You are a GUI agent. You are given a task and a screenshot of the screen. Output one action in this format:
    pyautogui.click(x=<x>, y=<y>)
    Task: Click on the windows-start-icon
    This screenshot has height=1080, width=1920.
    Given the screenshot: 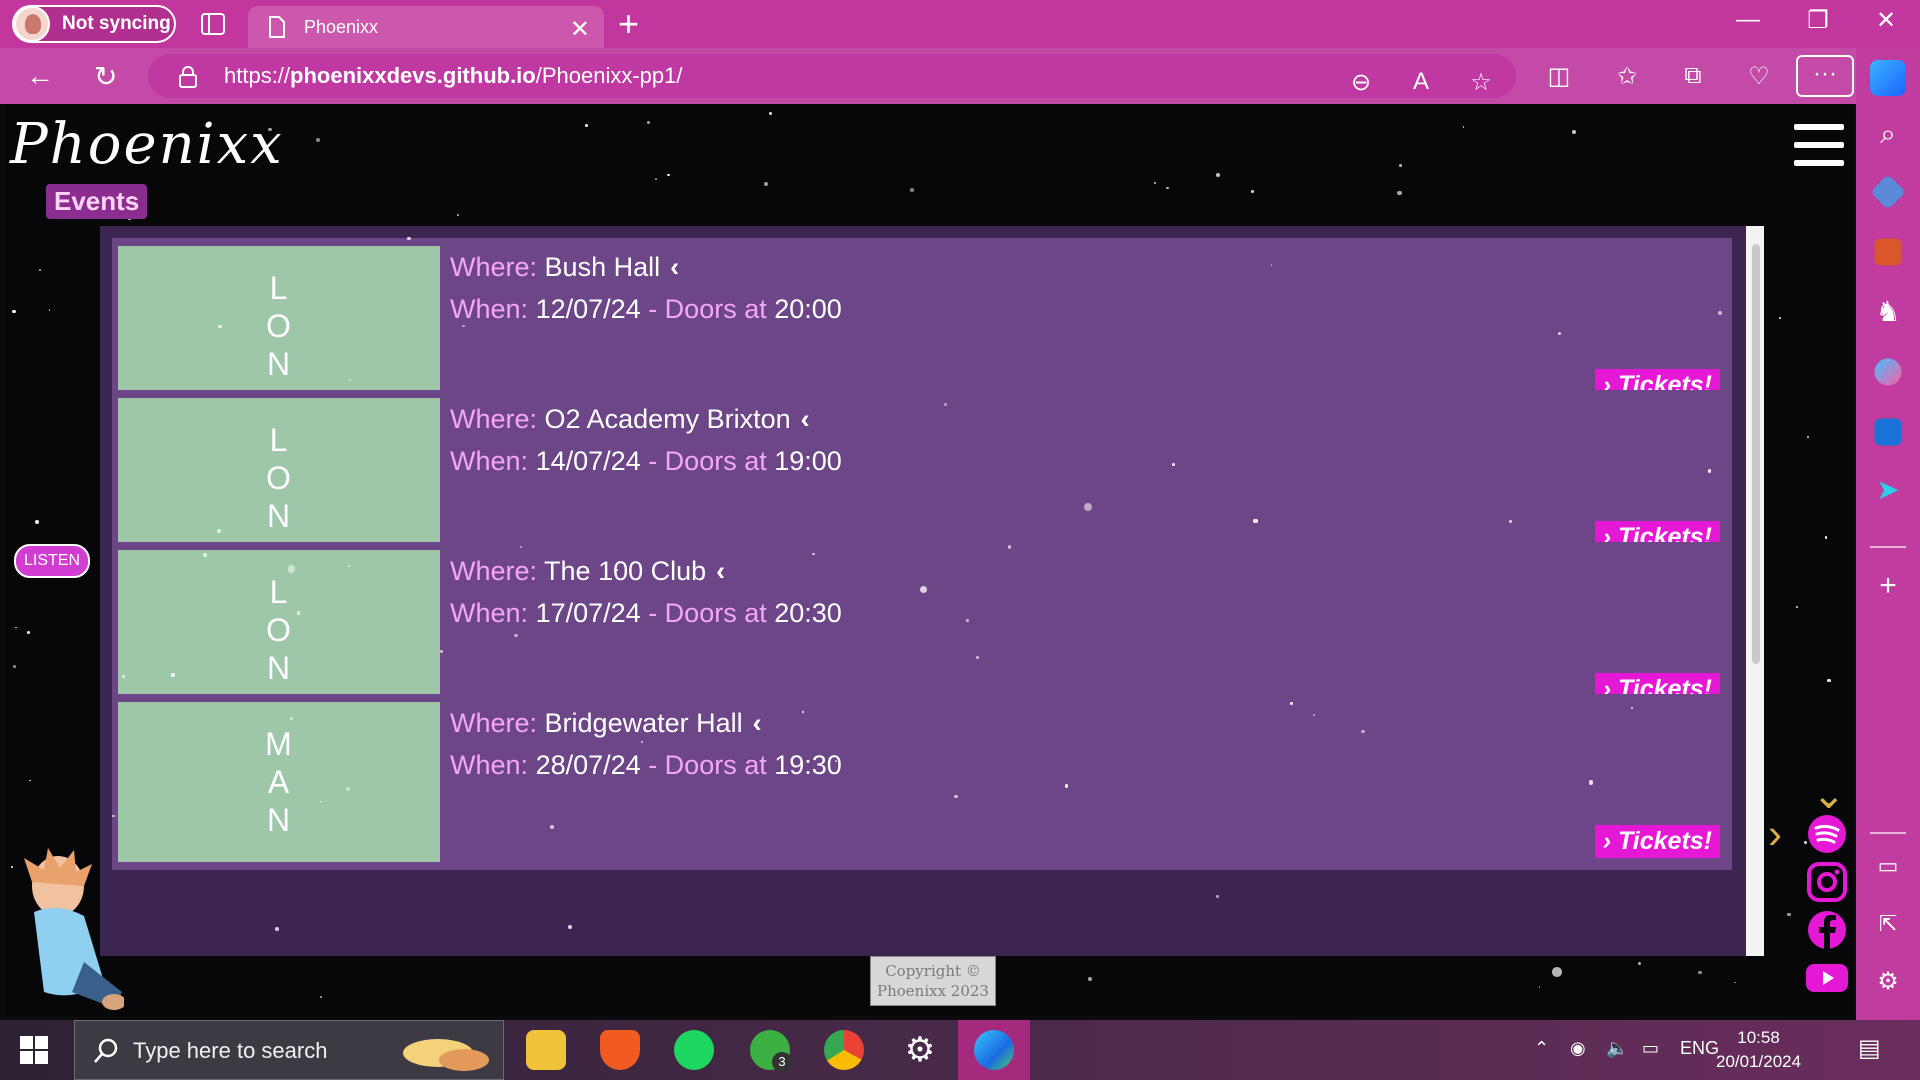 What is the action you would take?
    pyautogui.click(x=34, y=1050)
    